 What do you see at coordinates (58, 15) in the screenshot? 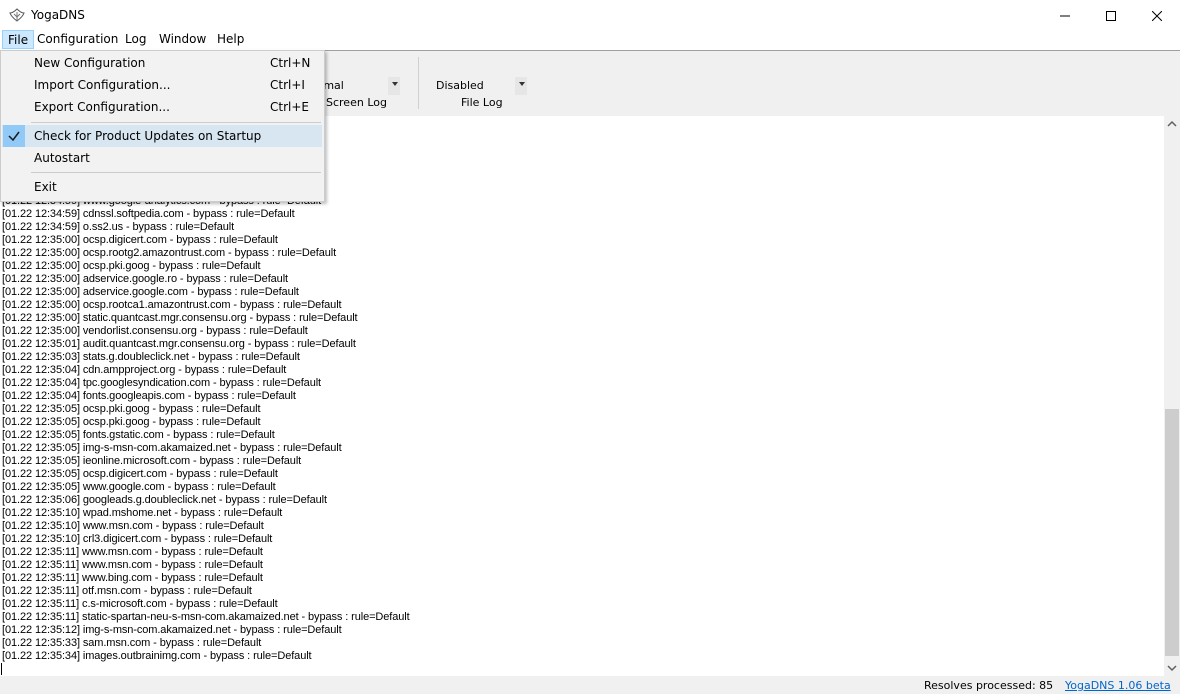
I see `window-title: YogaDNS` at bounding box center [58, 15].